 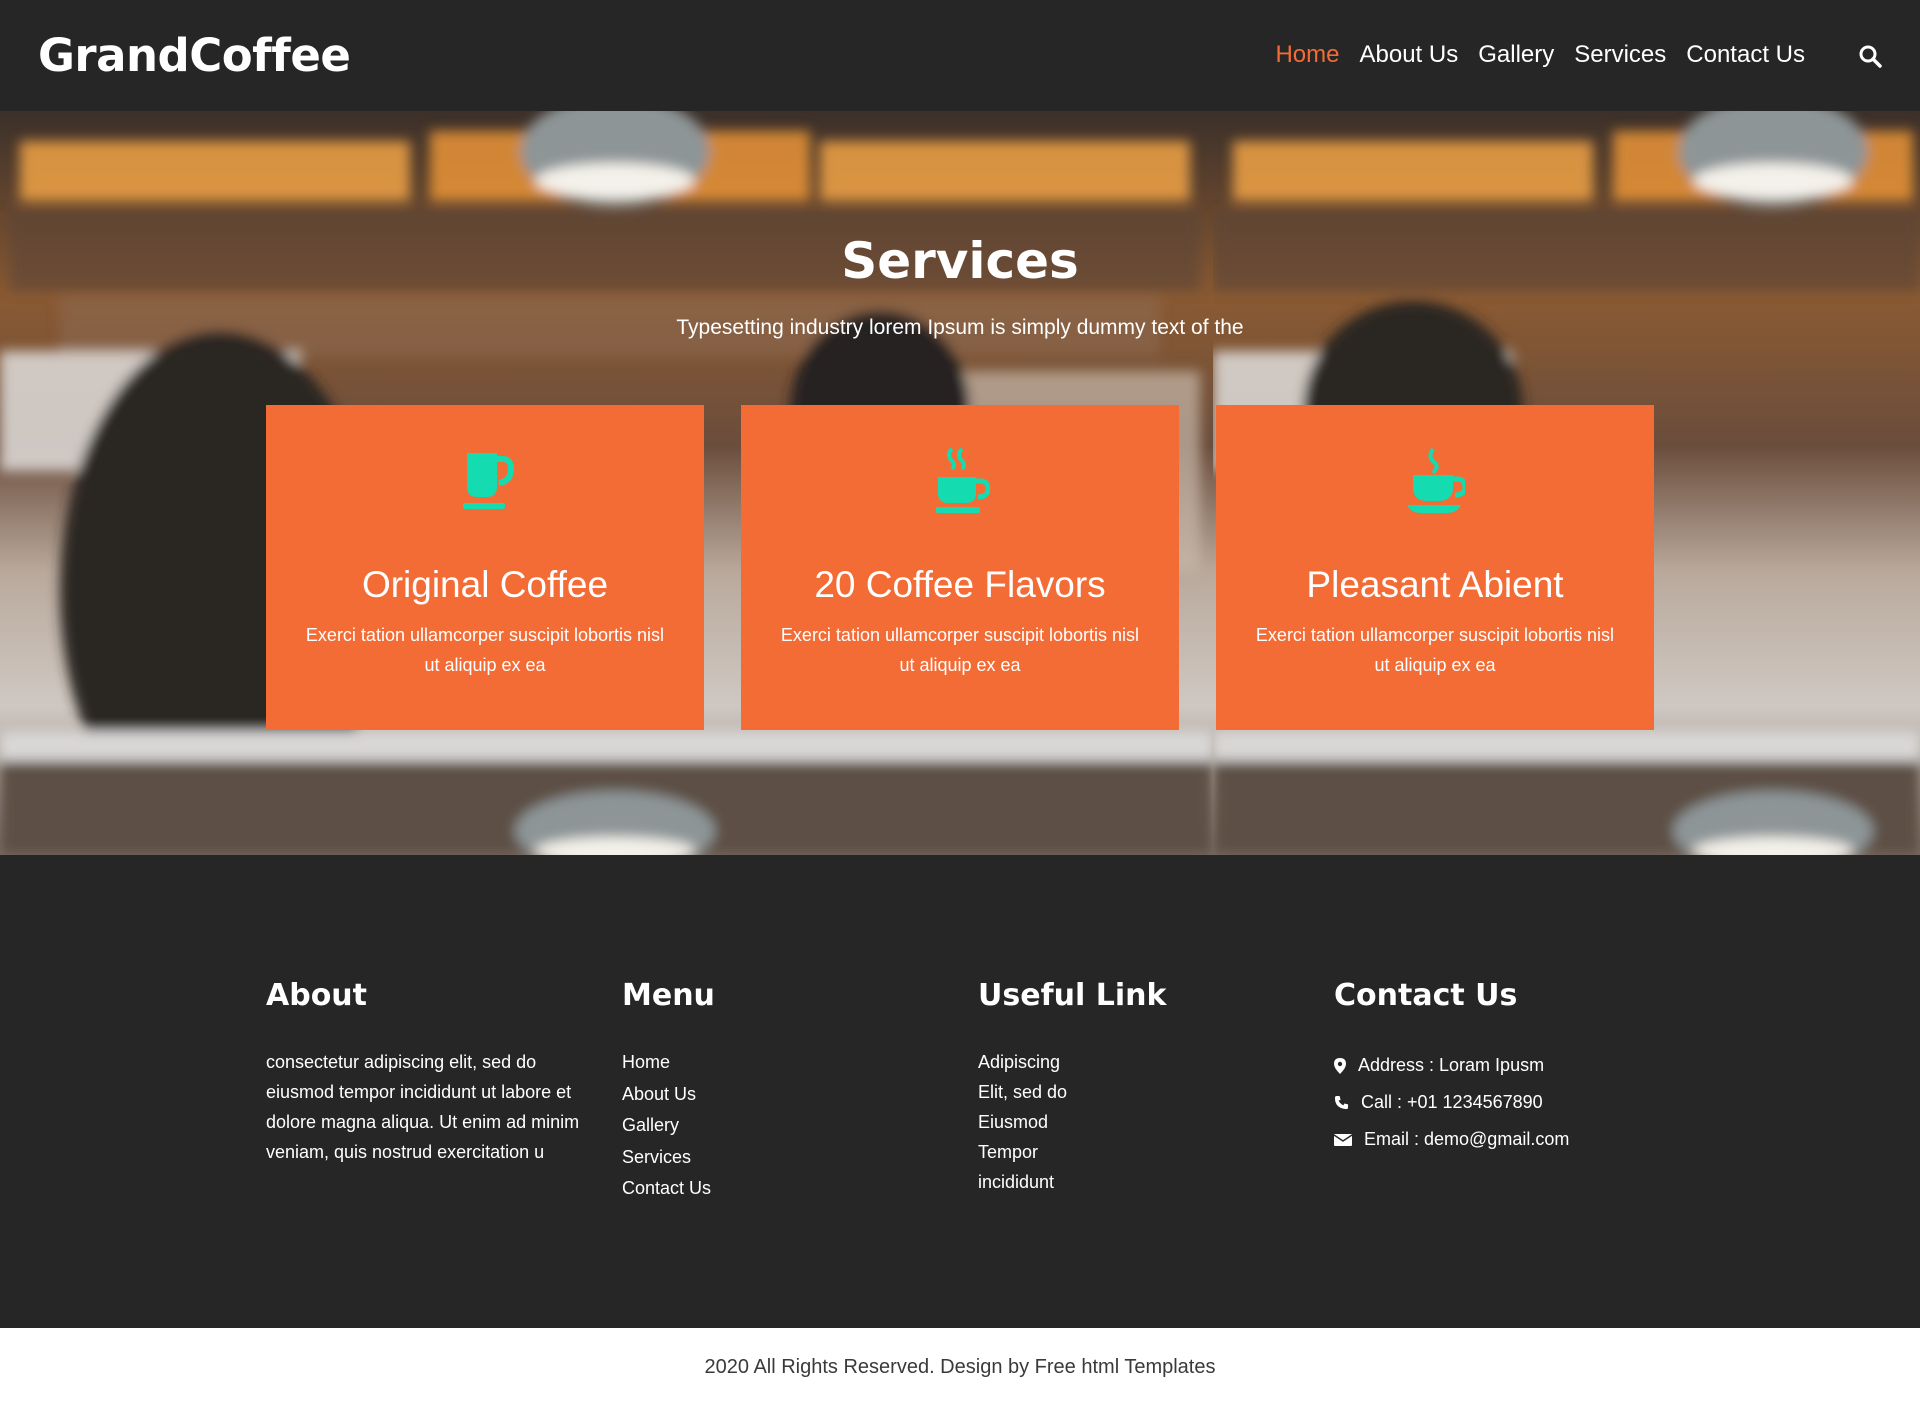 I want to click on coffee-cup-icon, so click(x=1436, y=480).